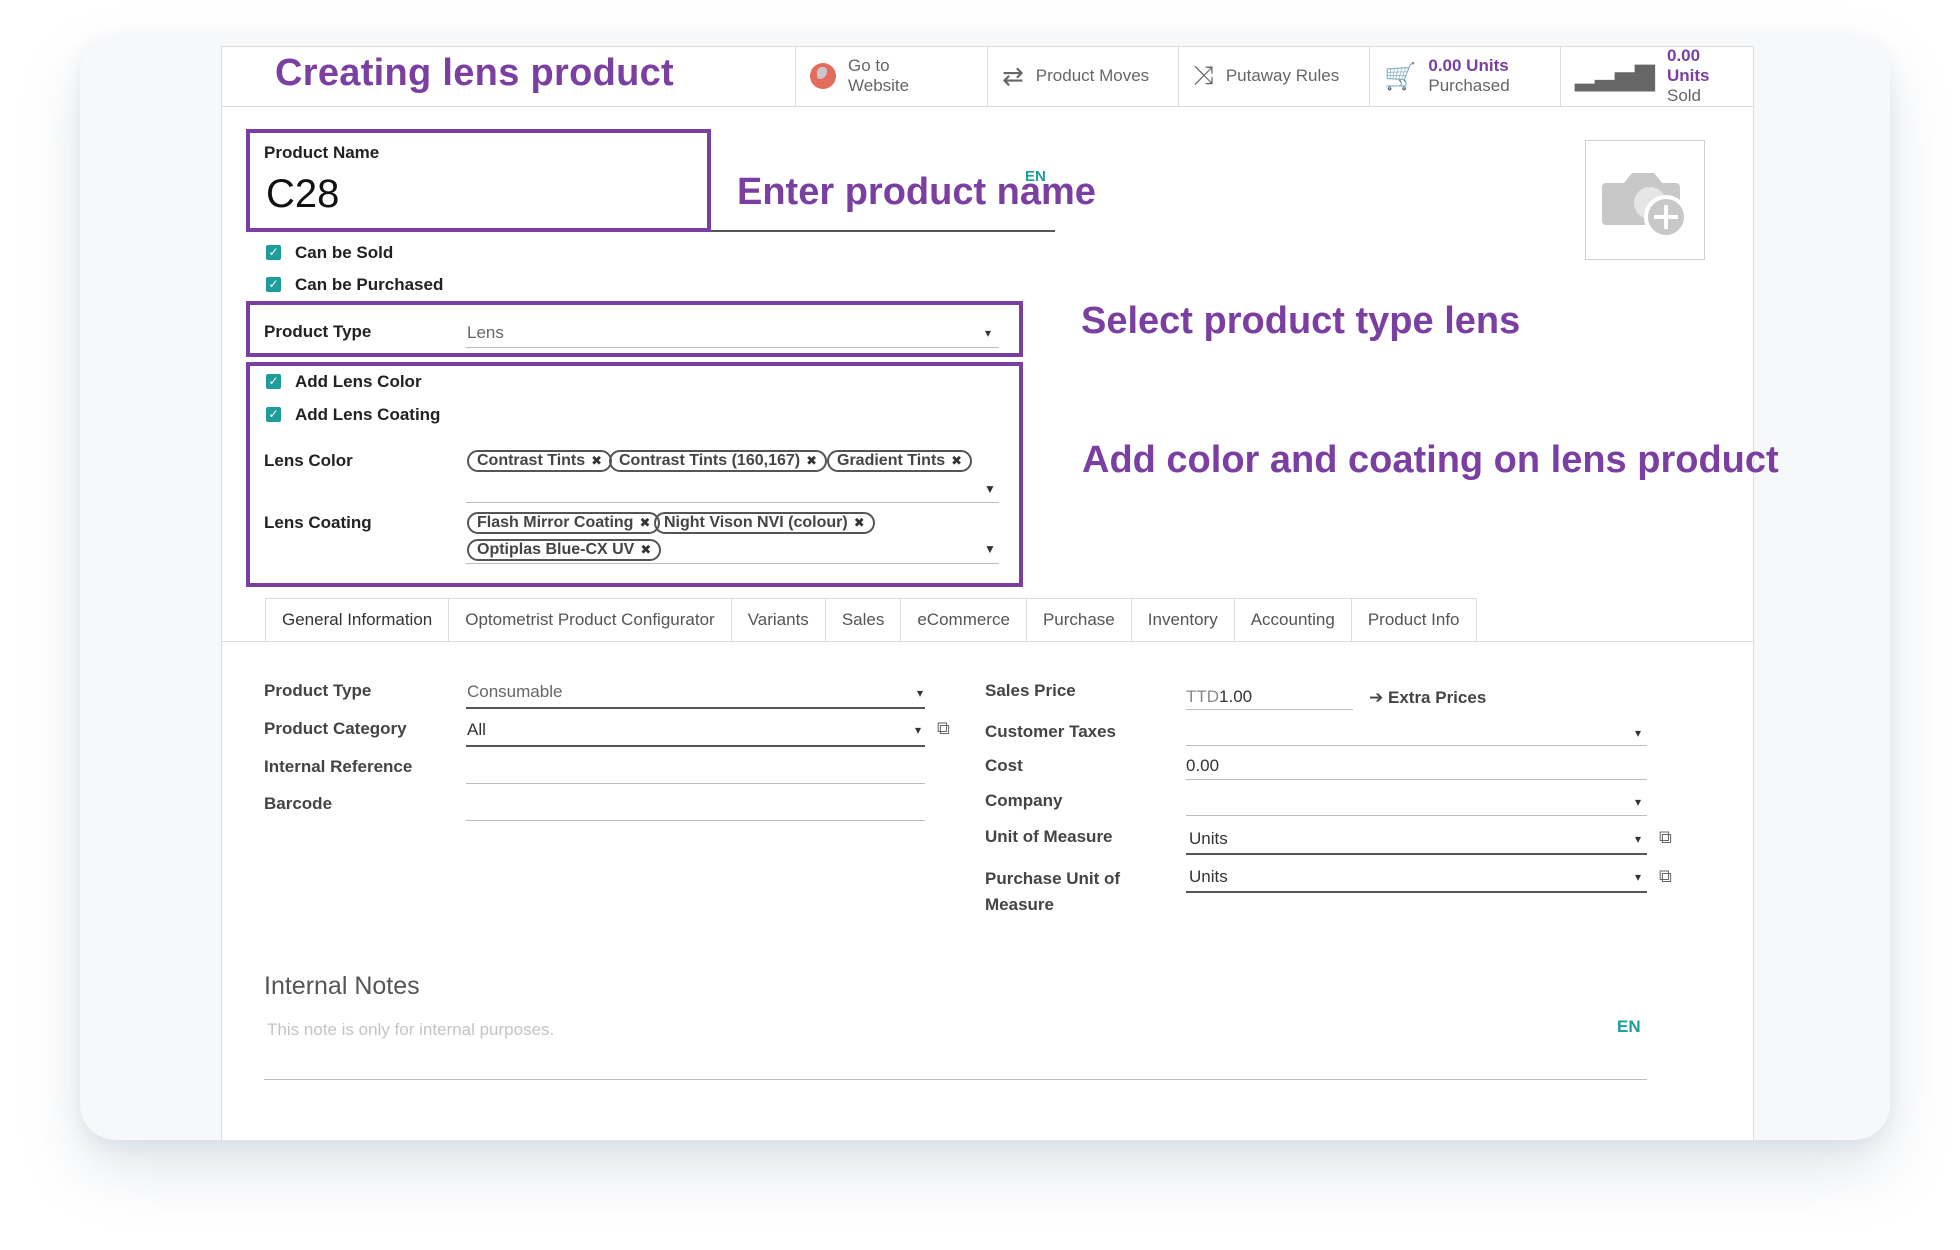 Image resolution: width=1960 pixels, height=1250 pixels. I want to click on arrow-right-icon: ➔, so click(1376, 697).